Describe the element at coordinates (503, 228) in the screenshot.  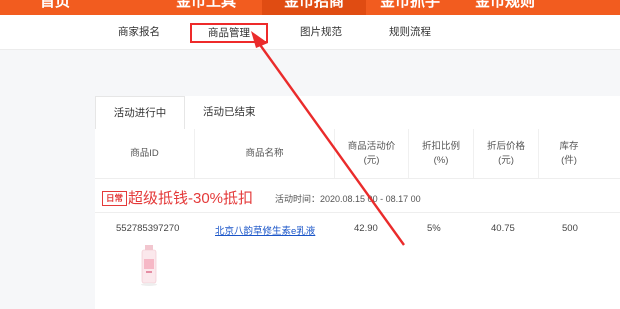
I see `product-final-price: 40.75` at that location.